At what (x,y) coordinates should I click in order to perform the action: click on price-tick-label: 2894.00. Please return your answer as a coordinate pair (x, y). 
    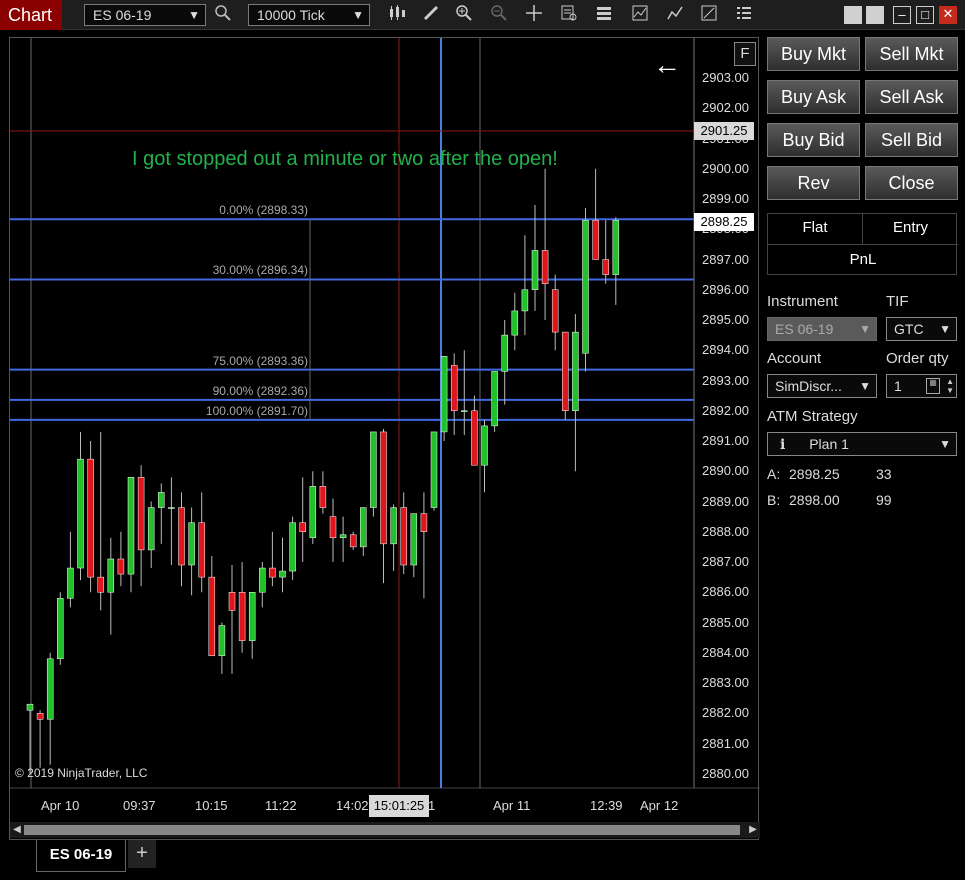
    Looking at the image, I should click on (725, 350).